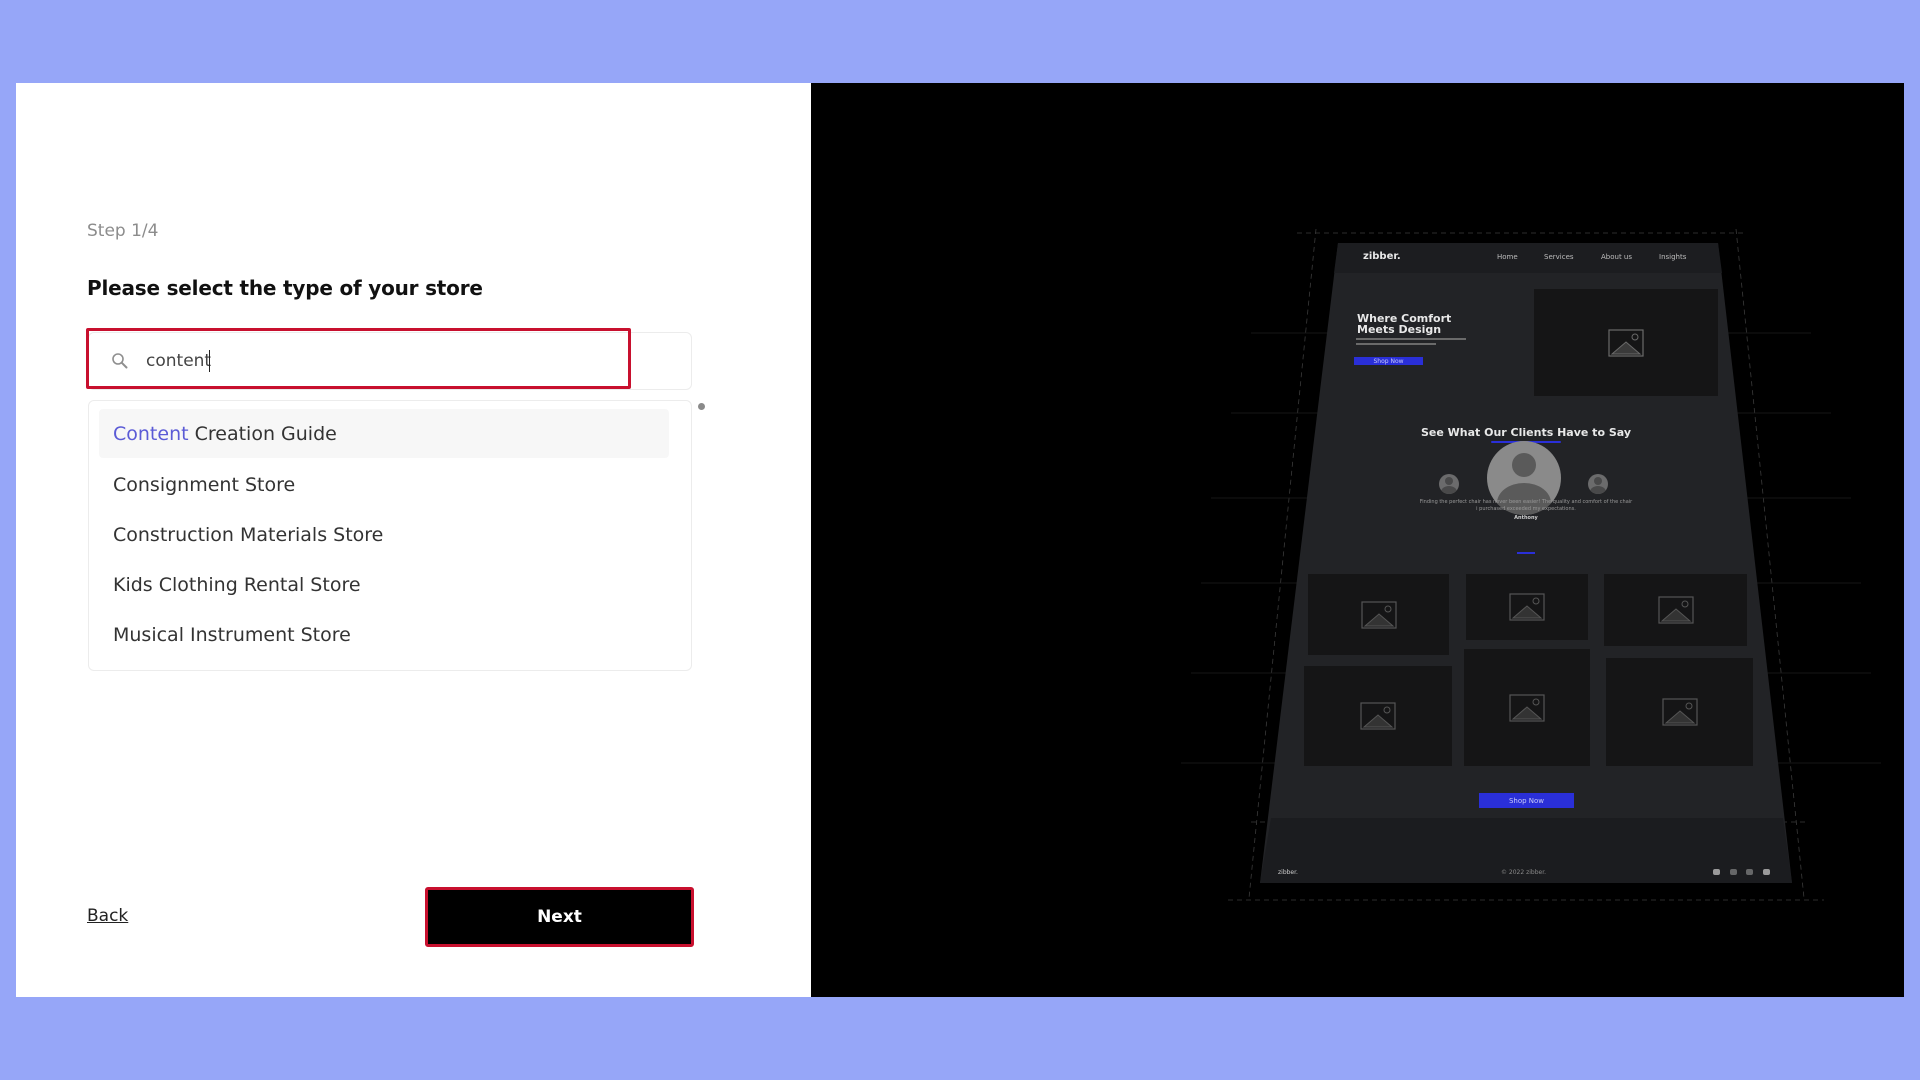  I want to click on dropdown-option: Construction Materials Store, so click(384, 534).